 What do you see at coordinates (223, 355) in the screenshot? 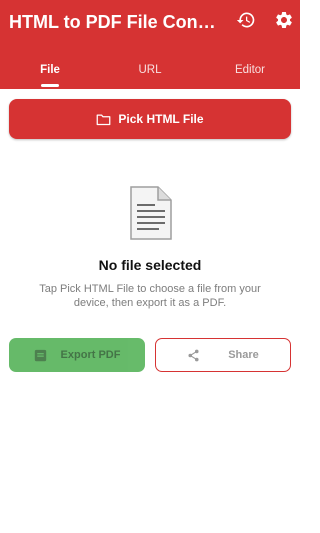
I see `share-button: Share` at bounding box center [223, 355].